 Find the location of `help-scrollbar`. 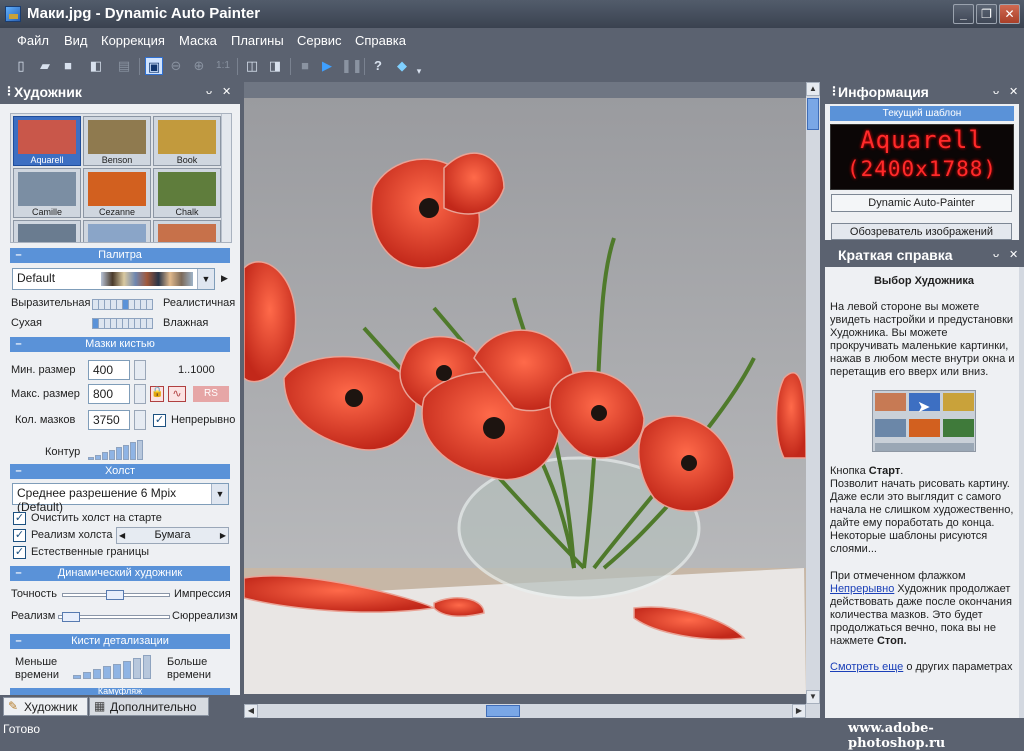

help-scrollbar is located at coordinates (1021, 492).